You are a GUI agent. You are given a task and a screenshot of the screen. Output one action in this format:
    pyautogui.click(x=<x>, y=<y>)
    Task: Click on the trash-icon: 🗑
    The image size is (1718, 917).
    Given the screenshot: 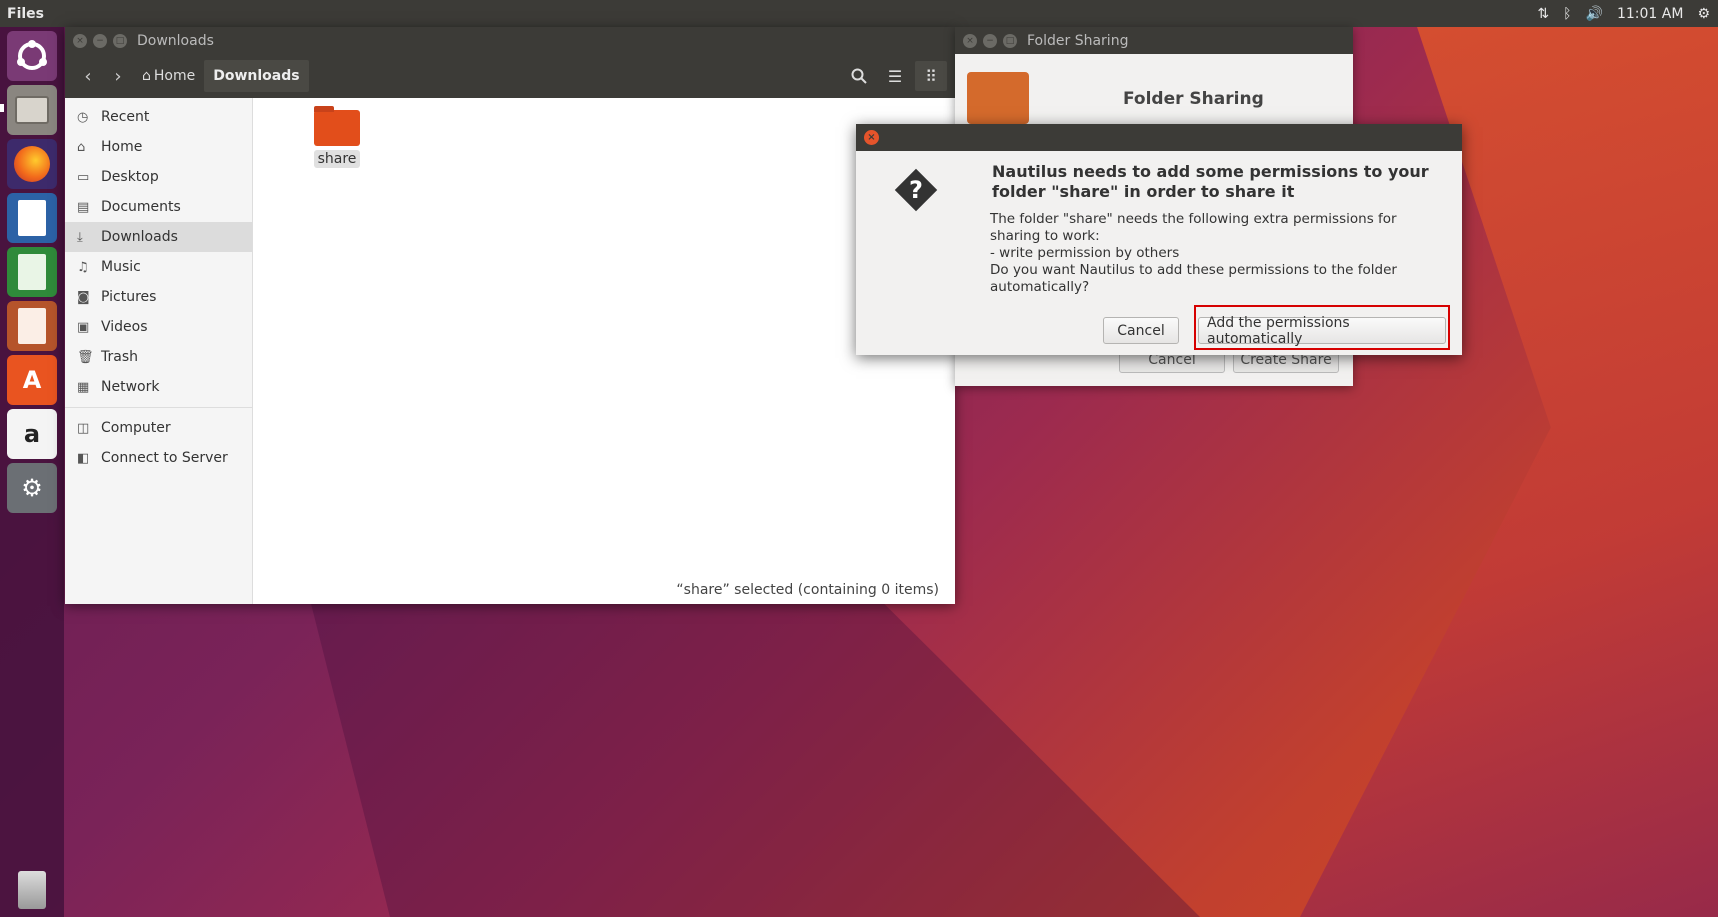 What is the action you would take?
    pyautogui.click(x=85, y=357)
    